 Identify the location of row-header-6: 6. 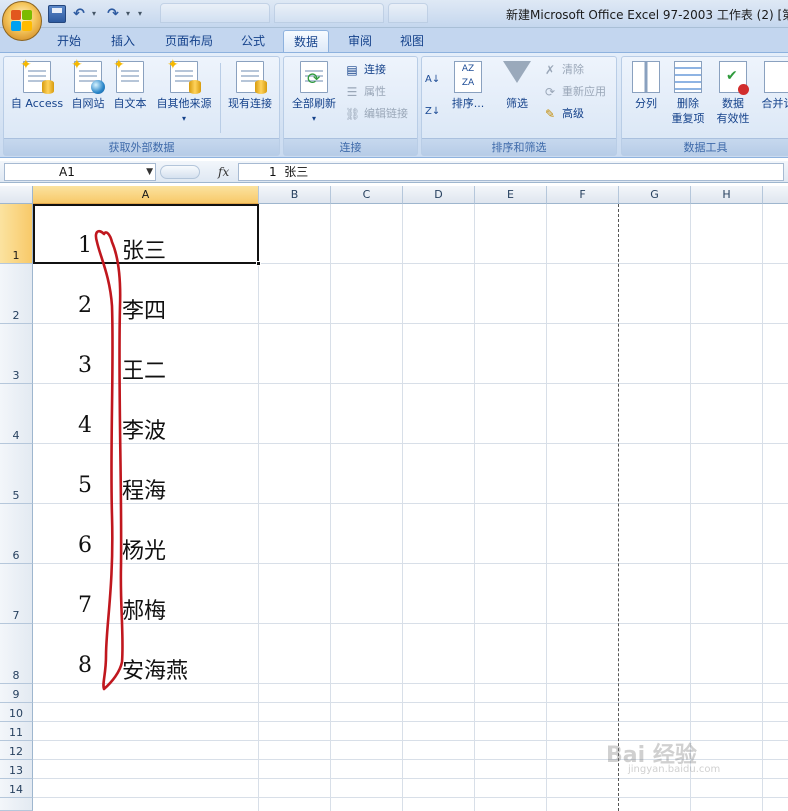
(16, 534).